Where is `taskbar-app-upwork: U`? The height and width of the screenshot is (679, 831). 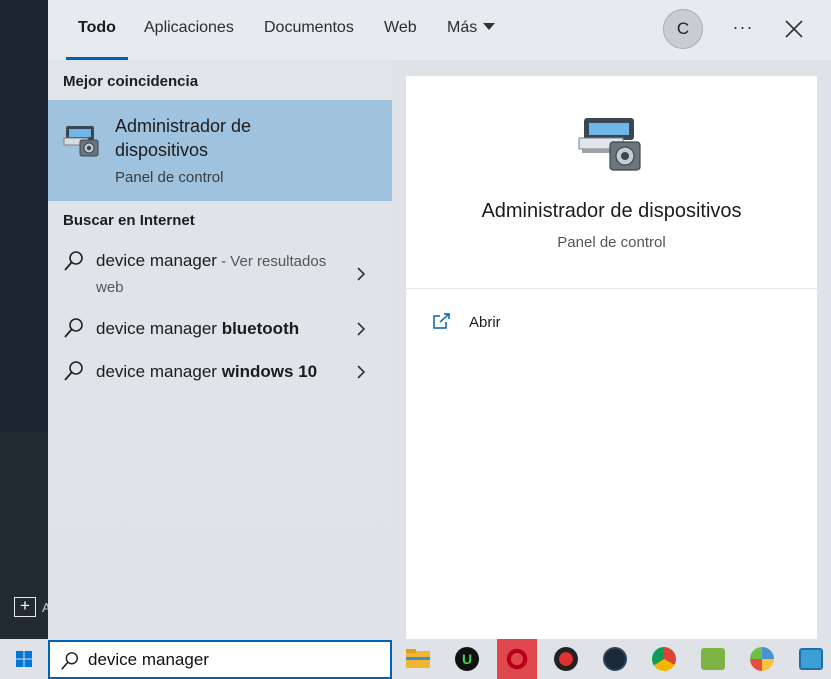 taskbar-app-upwork: U is located at coordinates (467, 659).